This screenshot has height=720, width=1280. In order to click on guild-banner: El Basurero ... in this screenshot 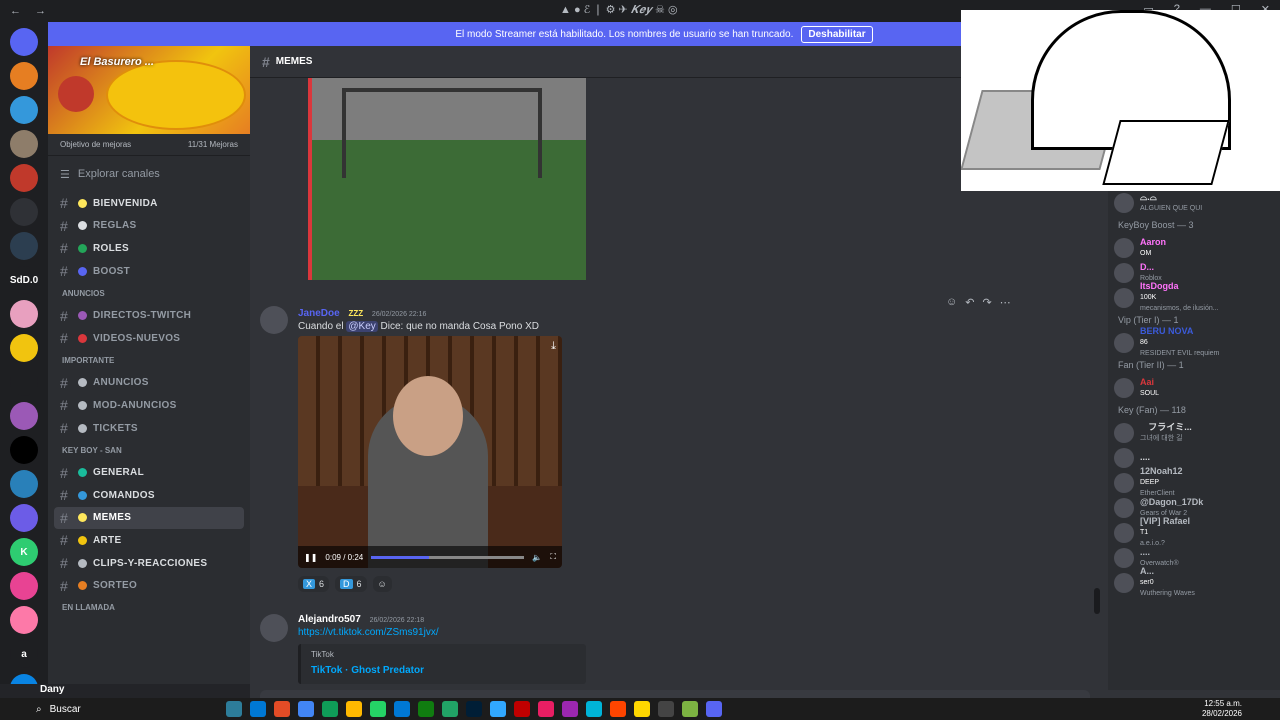, I will do `click(149, 90)`.